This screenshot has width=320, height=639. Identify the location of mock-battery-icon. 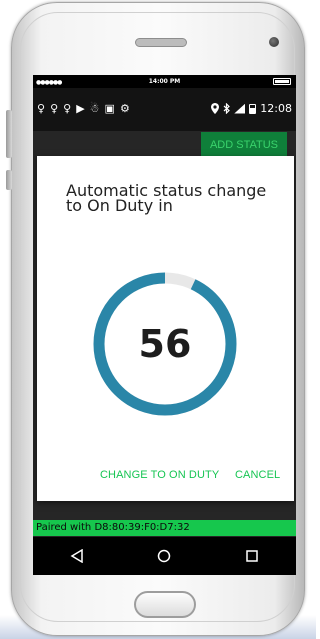
(282, 81).